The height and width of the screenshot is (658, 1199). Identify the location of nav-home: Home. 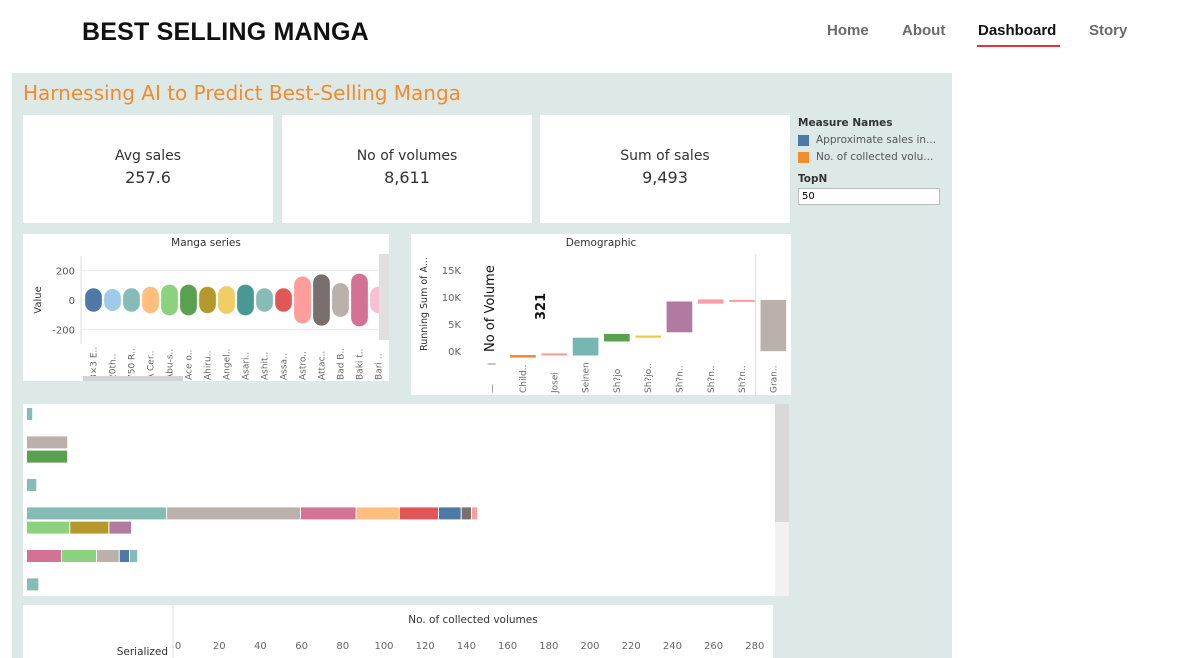
(848, 30).